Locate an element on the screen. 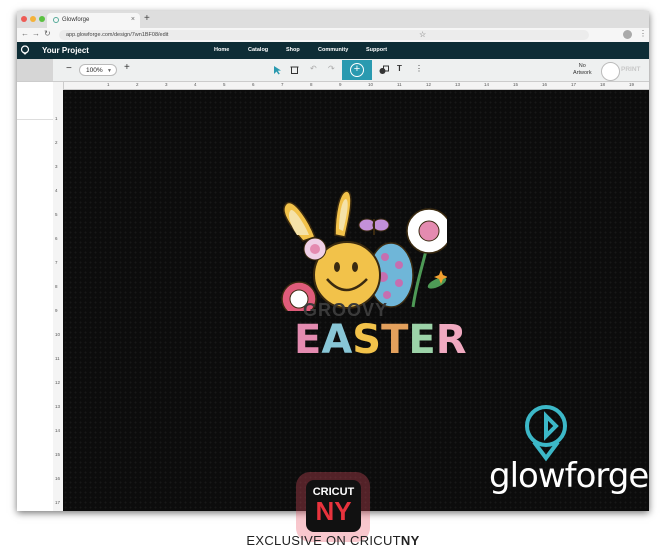 This screenshot has width=666, height=552. bunny-ears-icon is located at coordinates (317, 216).